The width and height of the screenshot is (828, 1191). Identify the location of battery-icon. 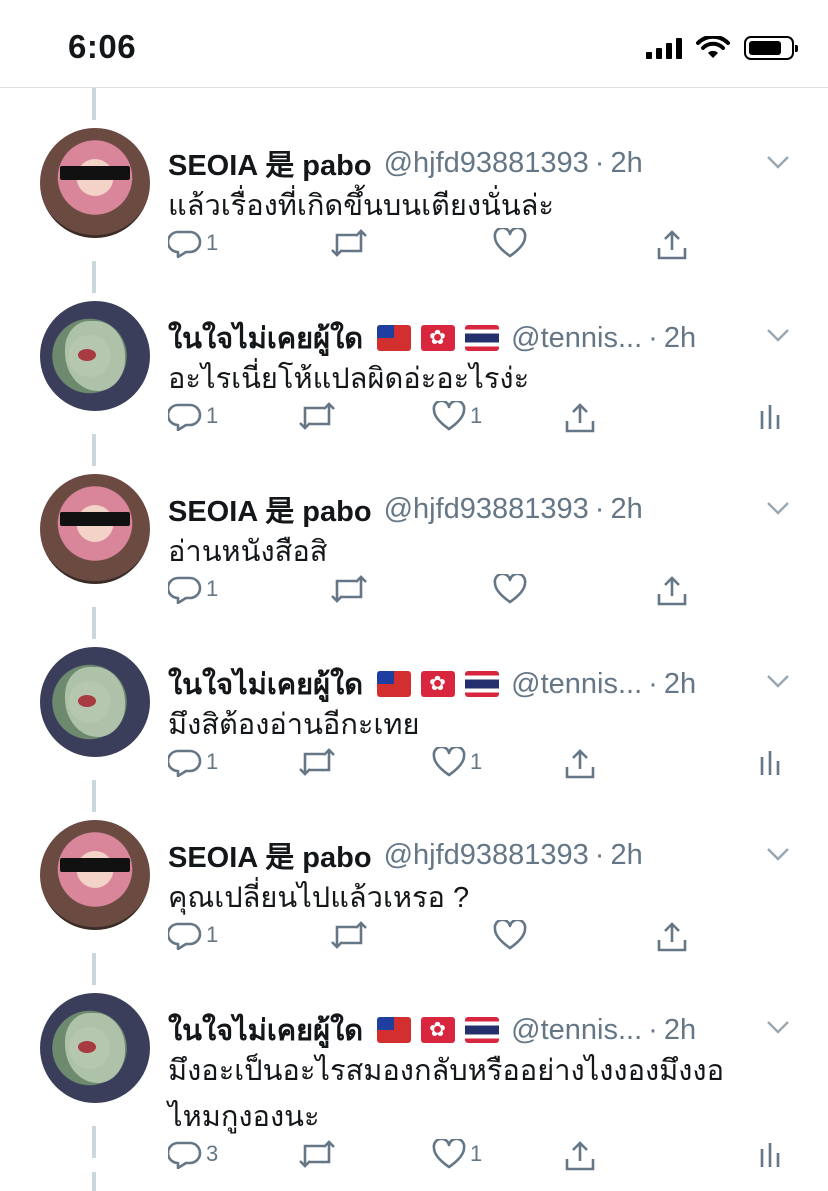
(771, 48).